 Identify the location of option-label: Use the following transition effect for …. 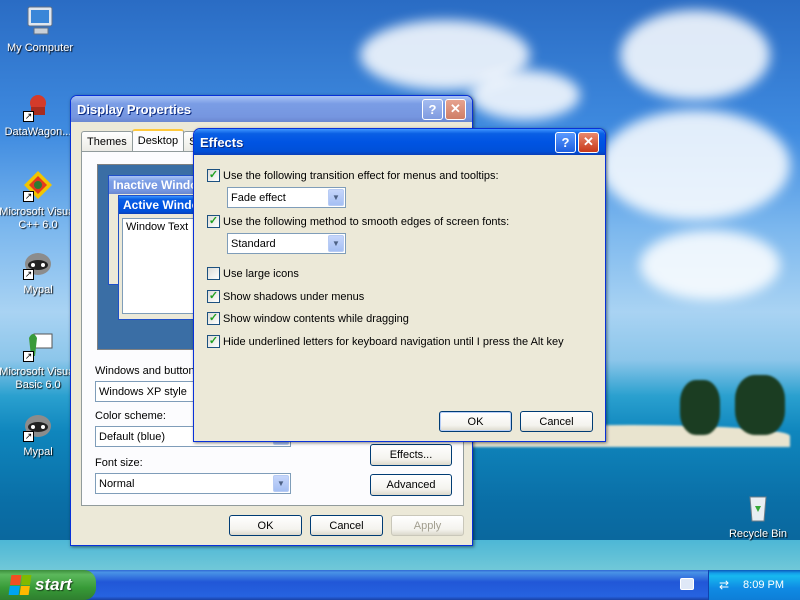
(361, 175).